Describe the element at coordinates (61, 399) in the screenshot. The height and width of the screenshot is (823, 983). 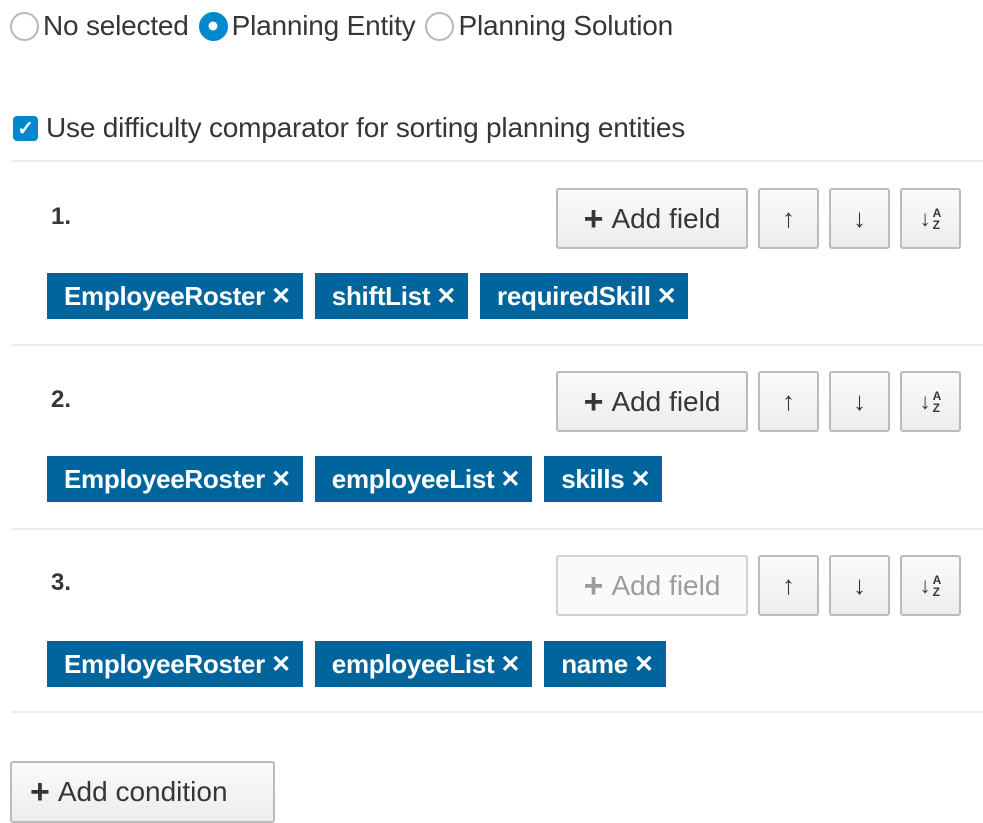
I see `condition-number: 2.` at that location.